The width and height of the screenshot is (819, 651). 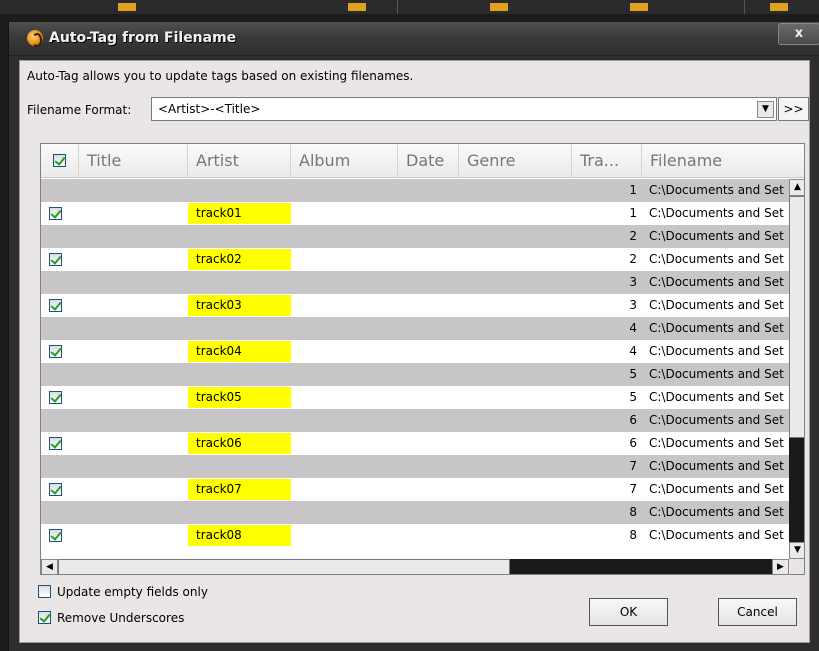 What do you see at coordinates (633, 328) in the screenshot?
I see `track-cell: 4` at bounding box center [633, 328].